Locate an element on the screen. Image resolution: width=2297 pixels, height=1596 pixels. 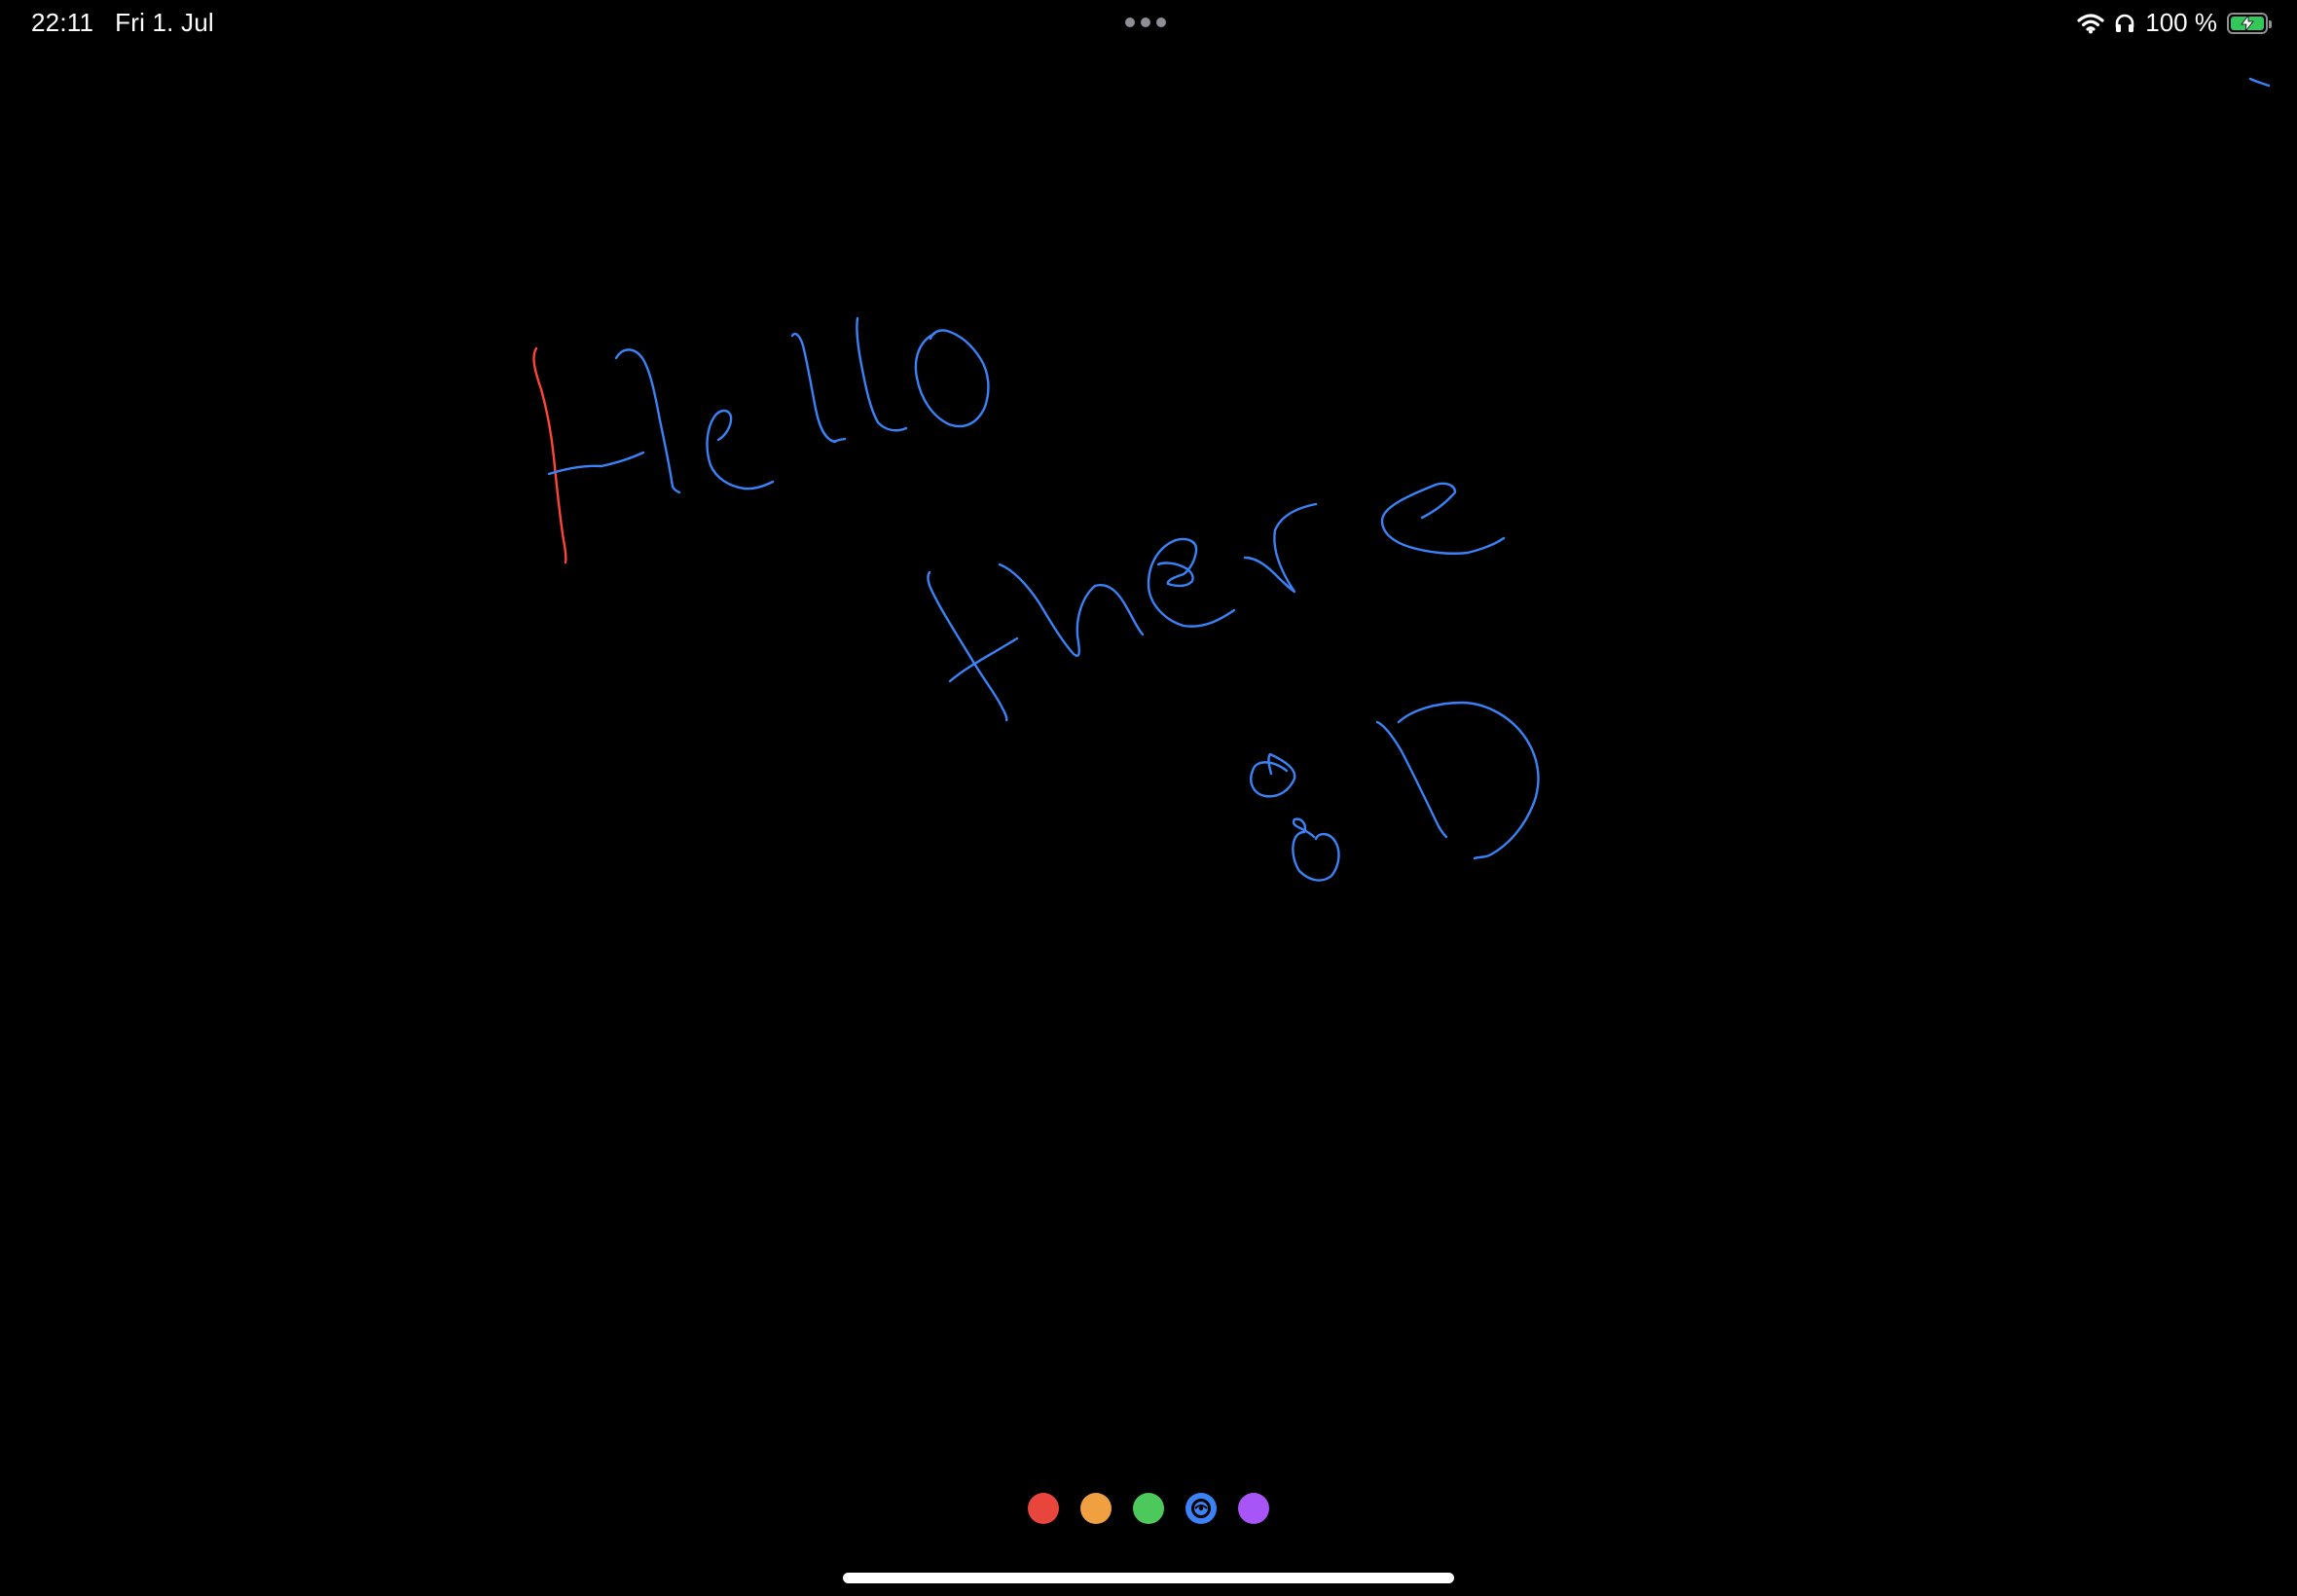
more-dots-icon is located at coordinates (1145, 22).